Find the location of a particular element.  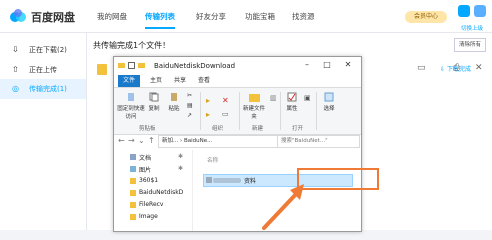

documents-icon is located at coordinates (133, 157).